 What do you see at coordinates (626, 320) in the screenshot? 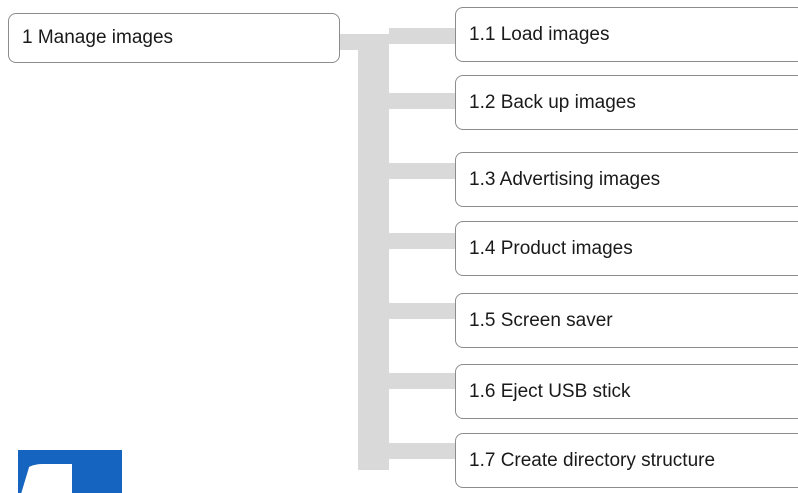
I see `menu-item-screen-saver: 1.5 Screen saver` at bounding box center [626, 320].